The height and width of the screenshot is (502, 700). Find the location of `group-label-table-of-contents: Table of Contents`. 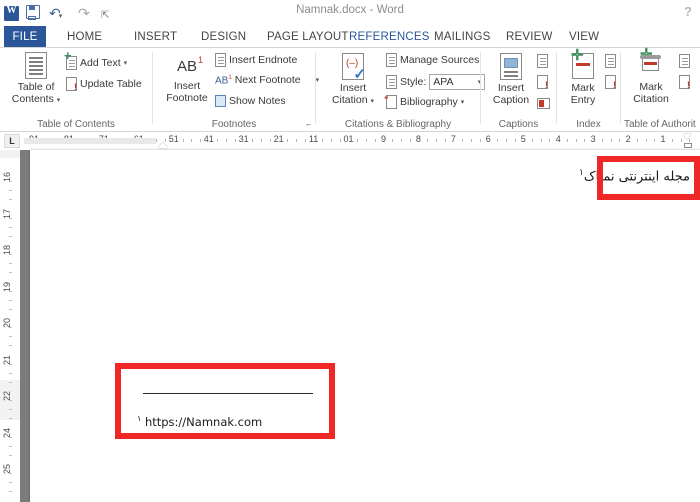

group-label-table-of-contents: Table of Contents is located at coordinates (76, 124).